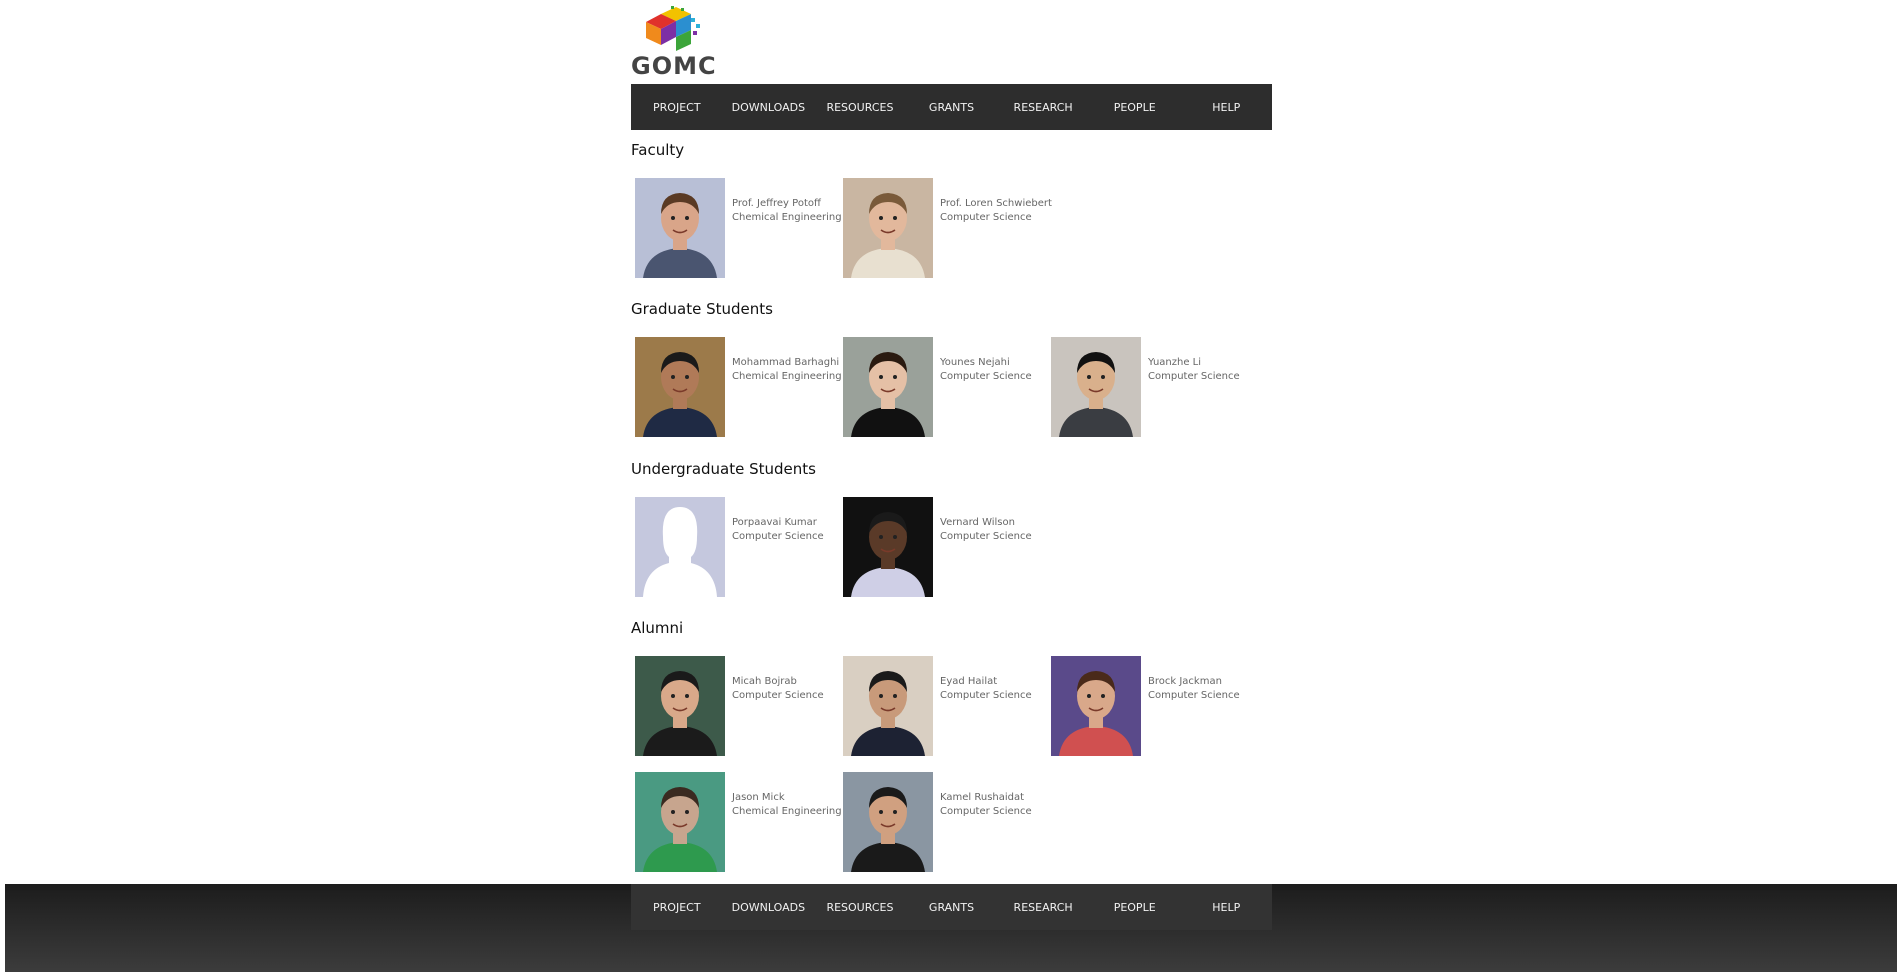  What do you see at coordinates (939, 706) in the screenshot?
I see `person-card: Eyad Hailat Computer Science` at bounding box center [939, 706].